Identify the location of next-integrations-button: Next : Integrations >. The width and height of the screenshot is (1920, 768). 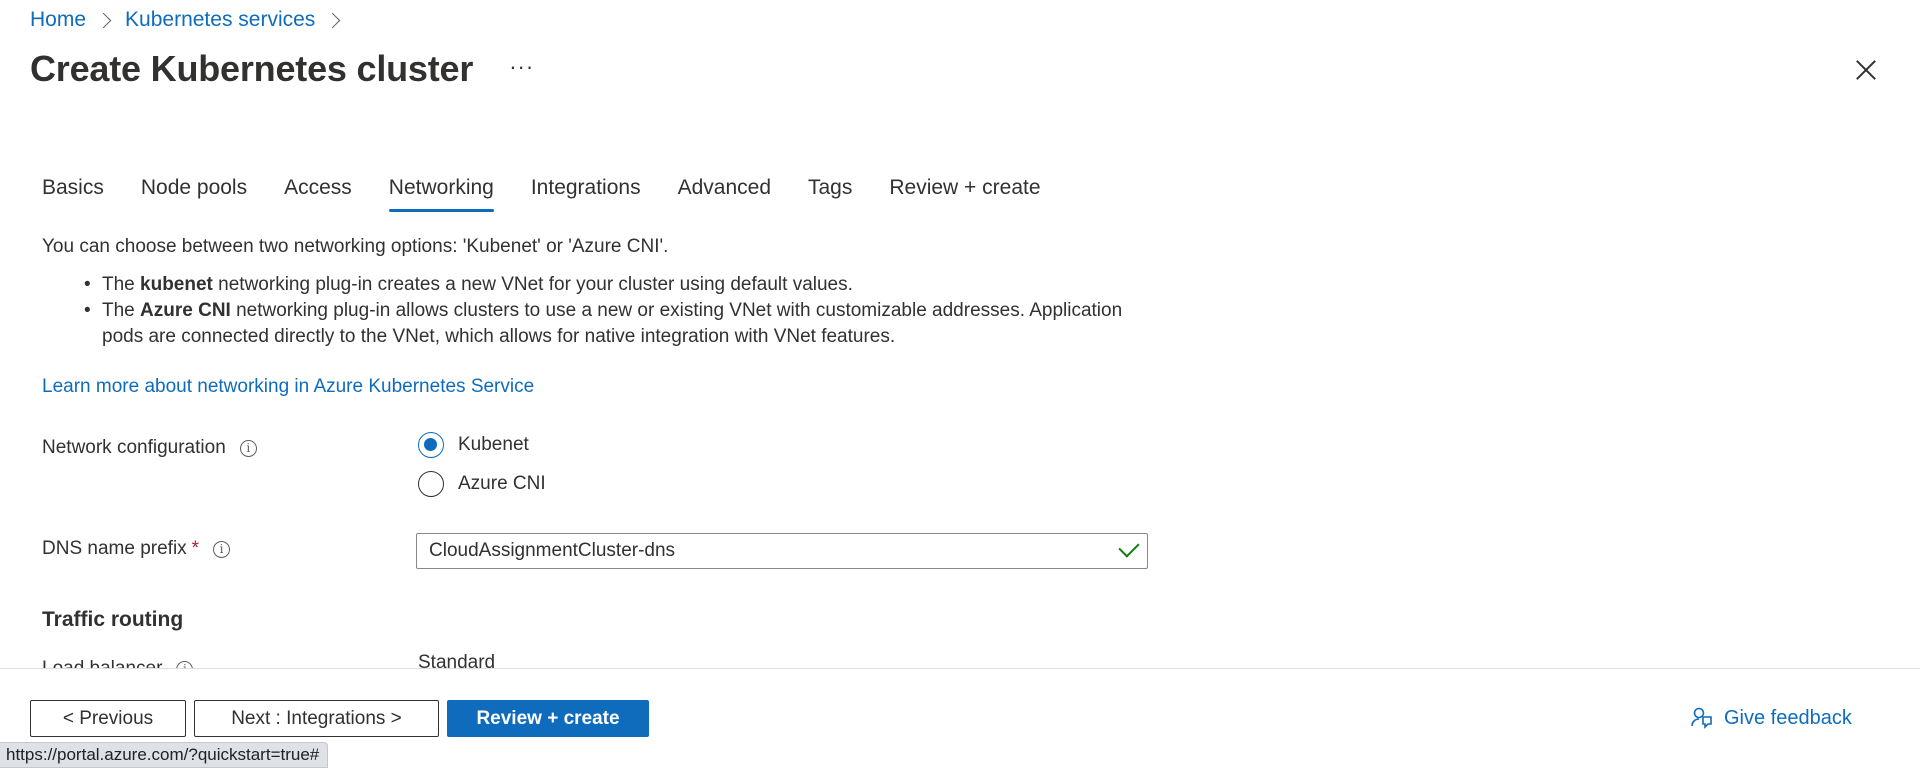
(316, 718).